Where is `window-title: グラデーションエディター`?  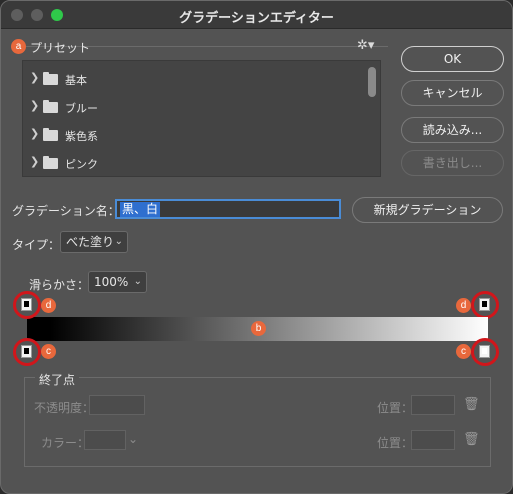
window-title: グラデーションエディター is located at coordinates (256, 18).